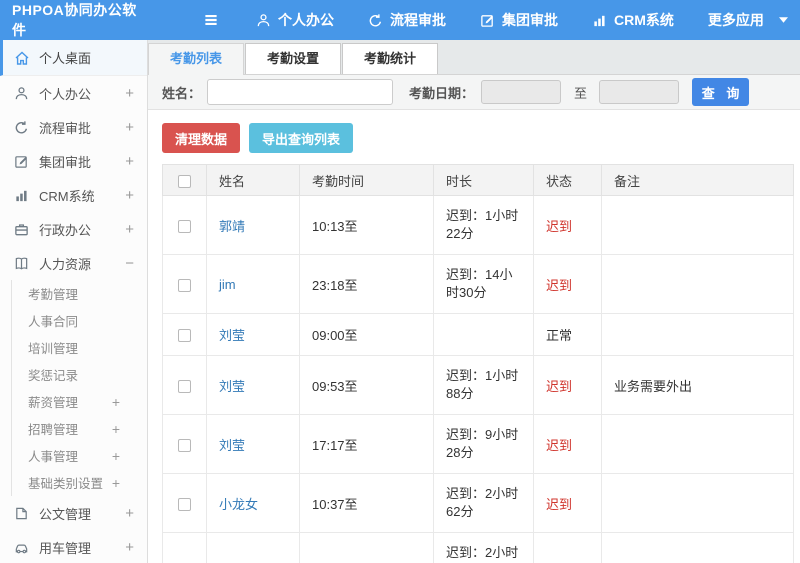  What do you see at coordinates (184, 181) in the screenshot?
I see `select-all-checkbox` at bounding box center [184, 181].